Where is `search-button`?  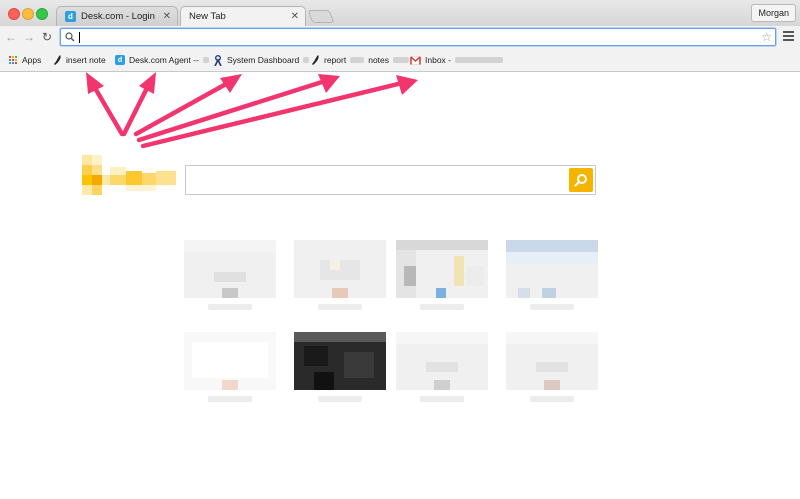
search-button is located at coordinates (581, 180).